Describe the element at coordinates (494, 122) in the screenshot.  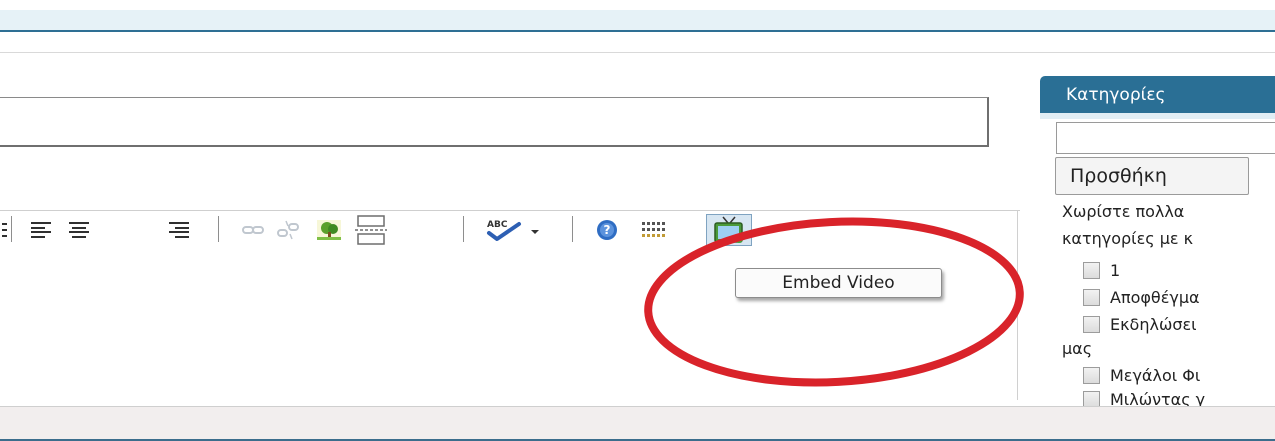
I see `post-title-input` at that location.